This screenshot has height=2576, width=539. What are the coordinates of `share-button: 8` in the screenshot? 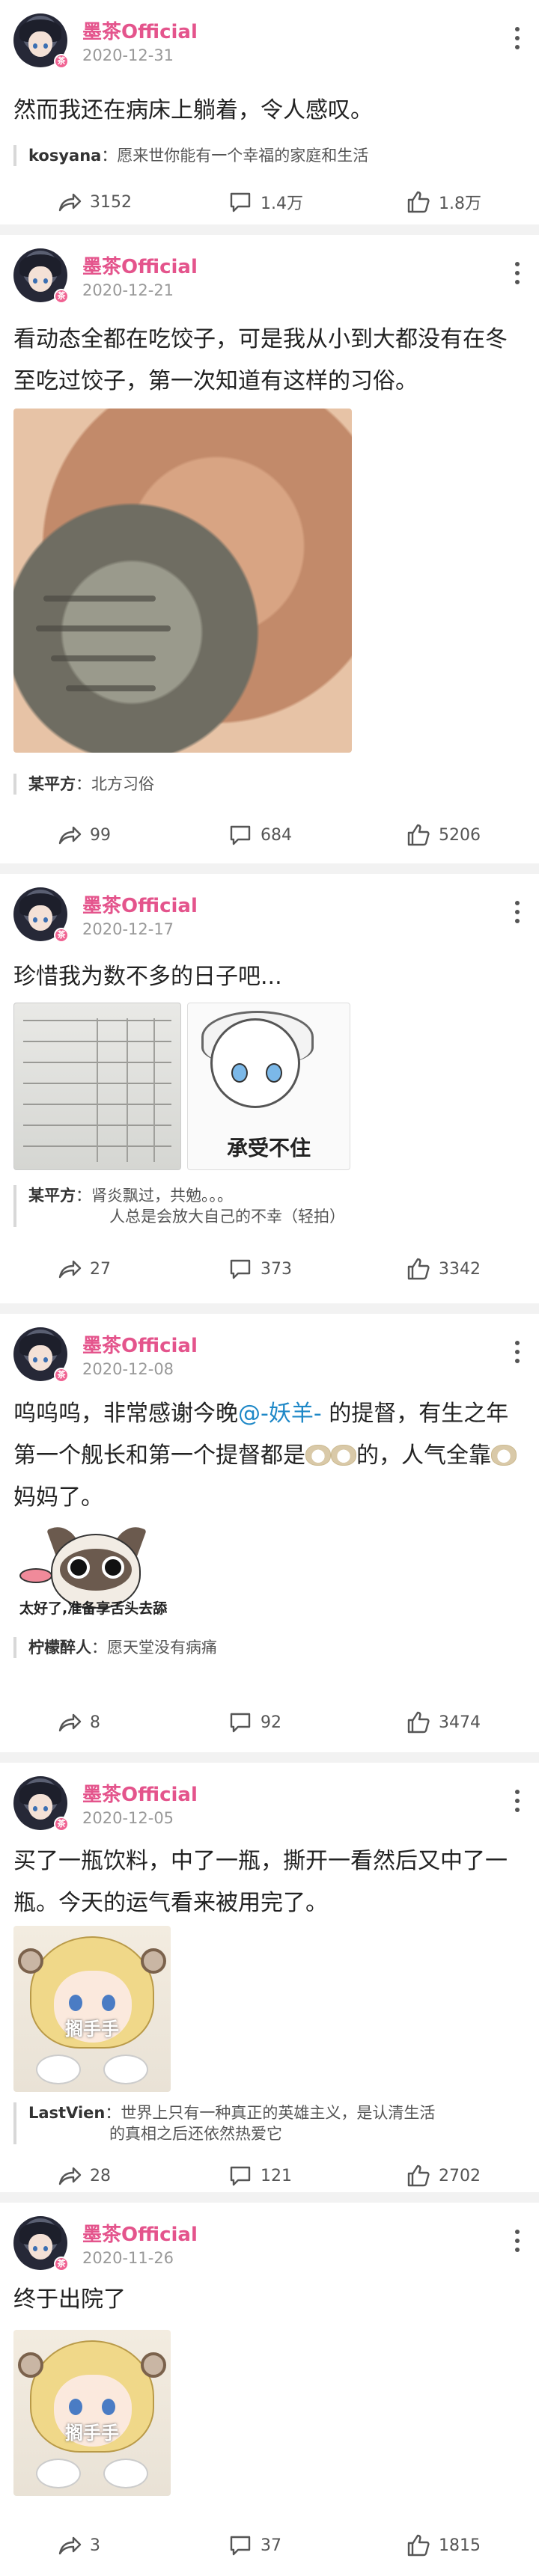 It's located at (78, 1722).